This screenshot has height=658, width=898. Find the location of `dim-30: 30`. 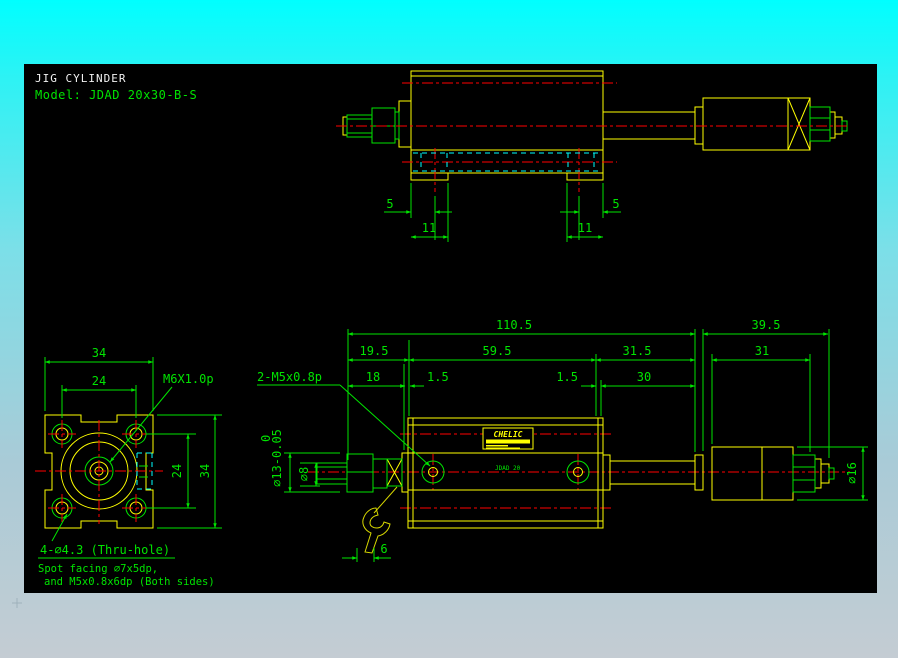

dim-30: 30 is located at coordinates (644, 377).